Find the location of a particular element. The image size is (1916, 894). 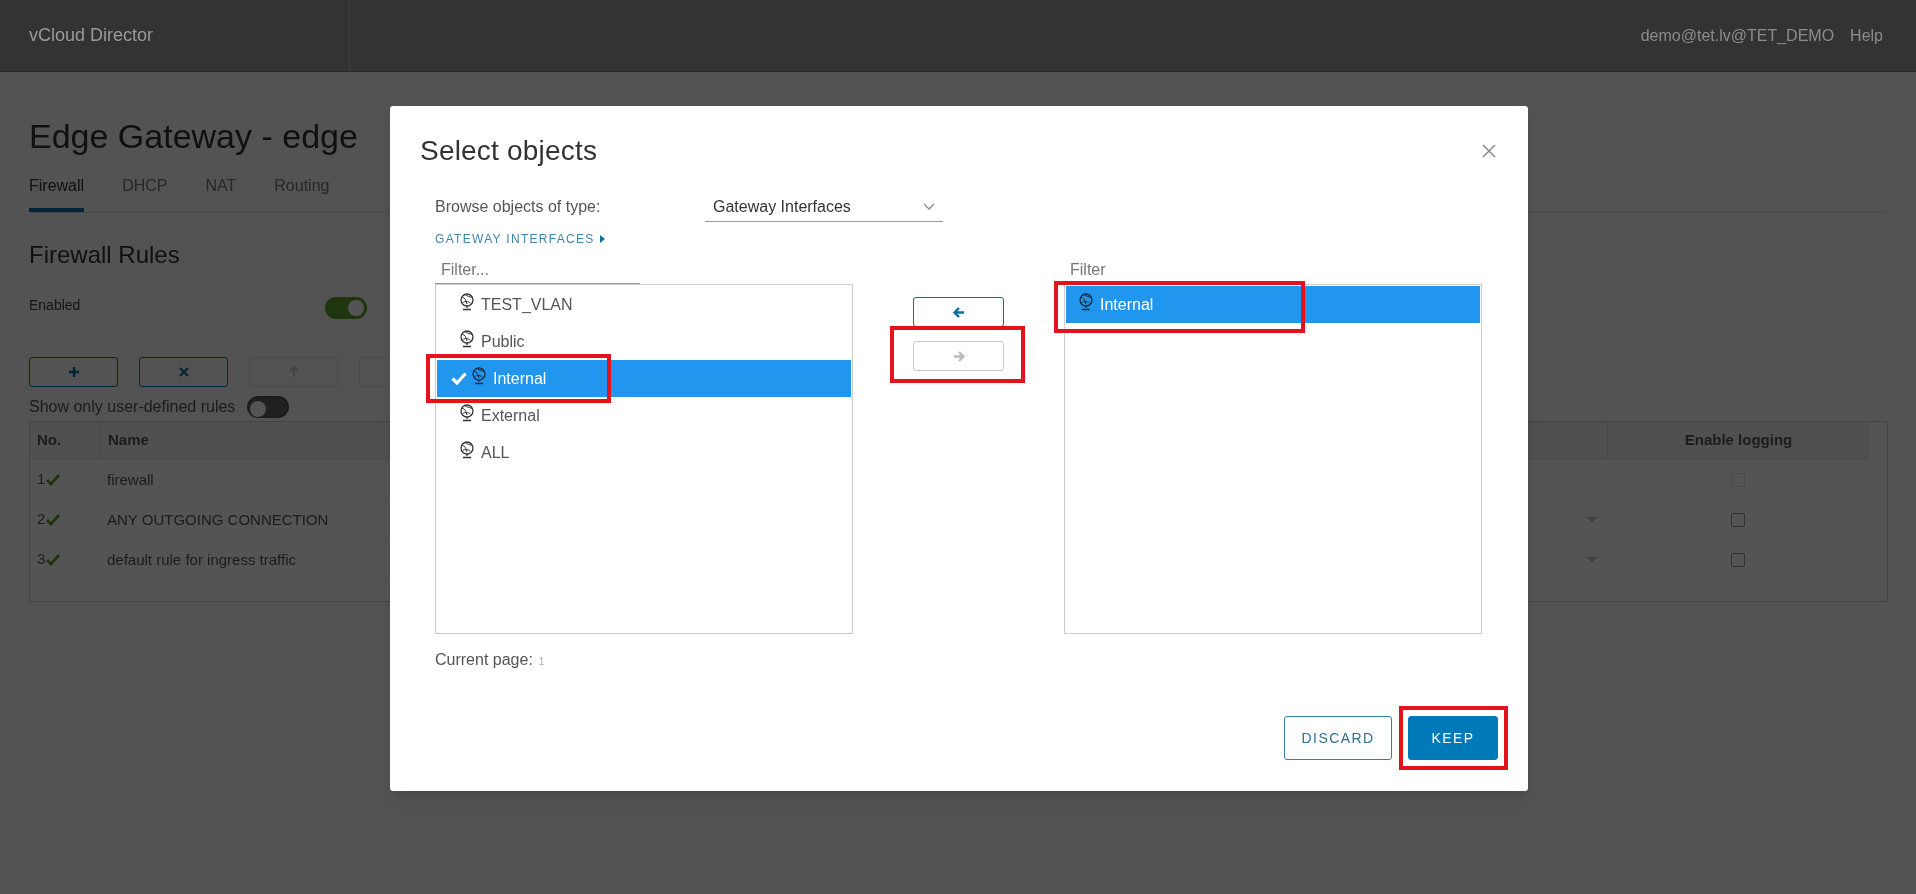

pagination-label: Current page: is located at coordinates (484, 660).